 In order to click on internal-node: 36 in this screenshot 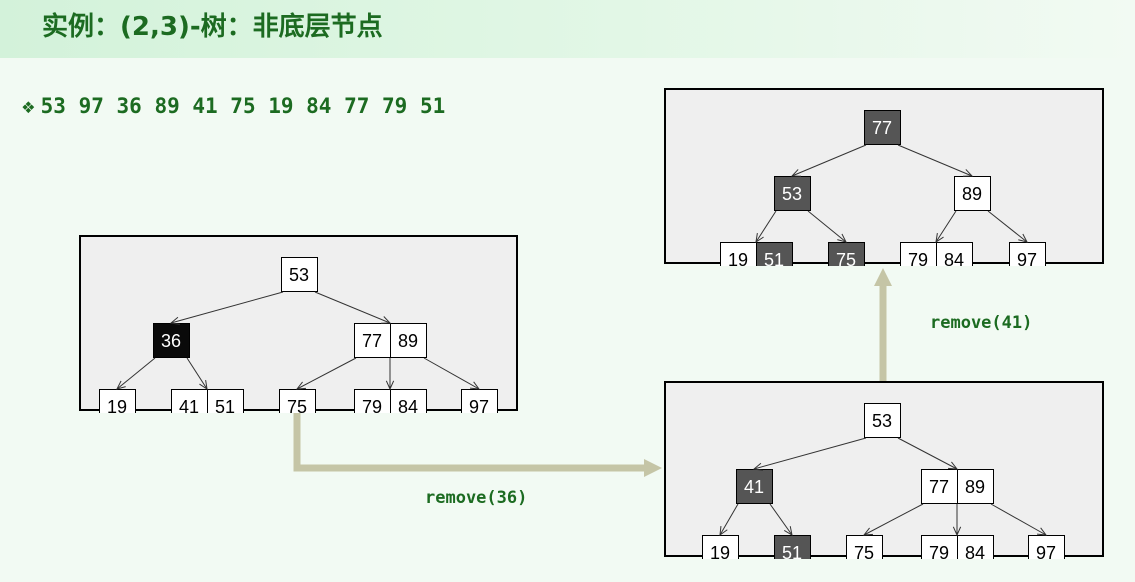, I will do `click(171, 340)`.